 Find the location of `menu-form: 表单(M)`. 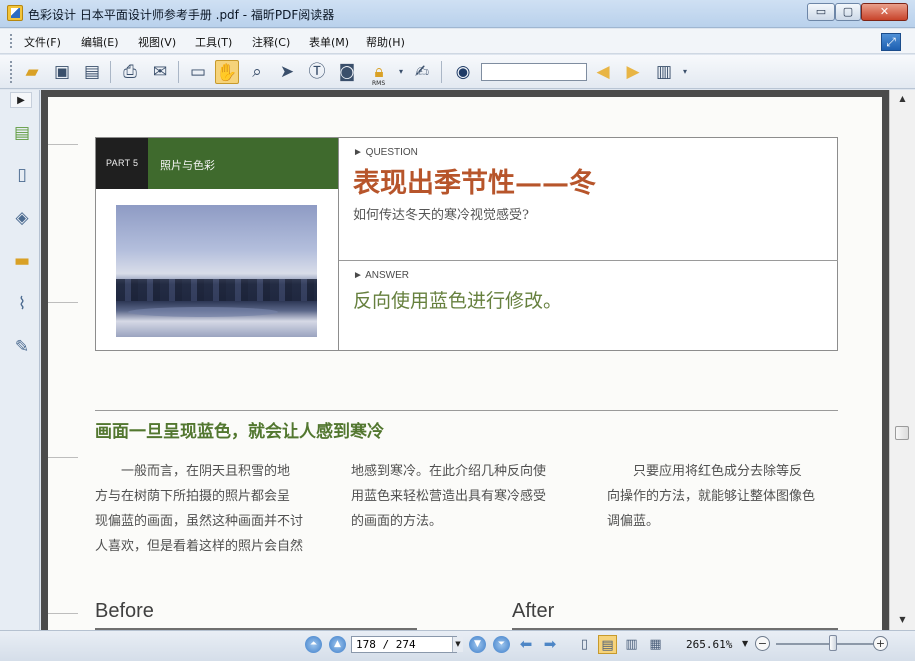

menu-form: 表单(M) is located at coordinates (329, 42).